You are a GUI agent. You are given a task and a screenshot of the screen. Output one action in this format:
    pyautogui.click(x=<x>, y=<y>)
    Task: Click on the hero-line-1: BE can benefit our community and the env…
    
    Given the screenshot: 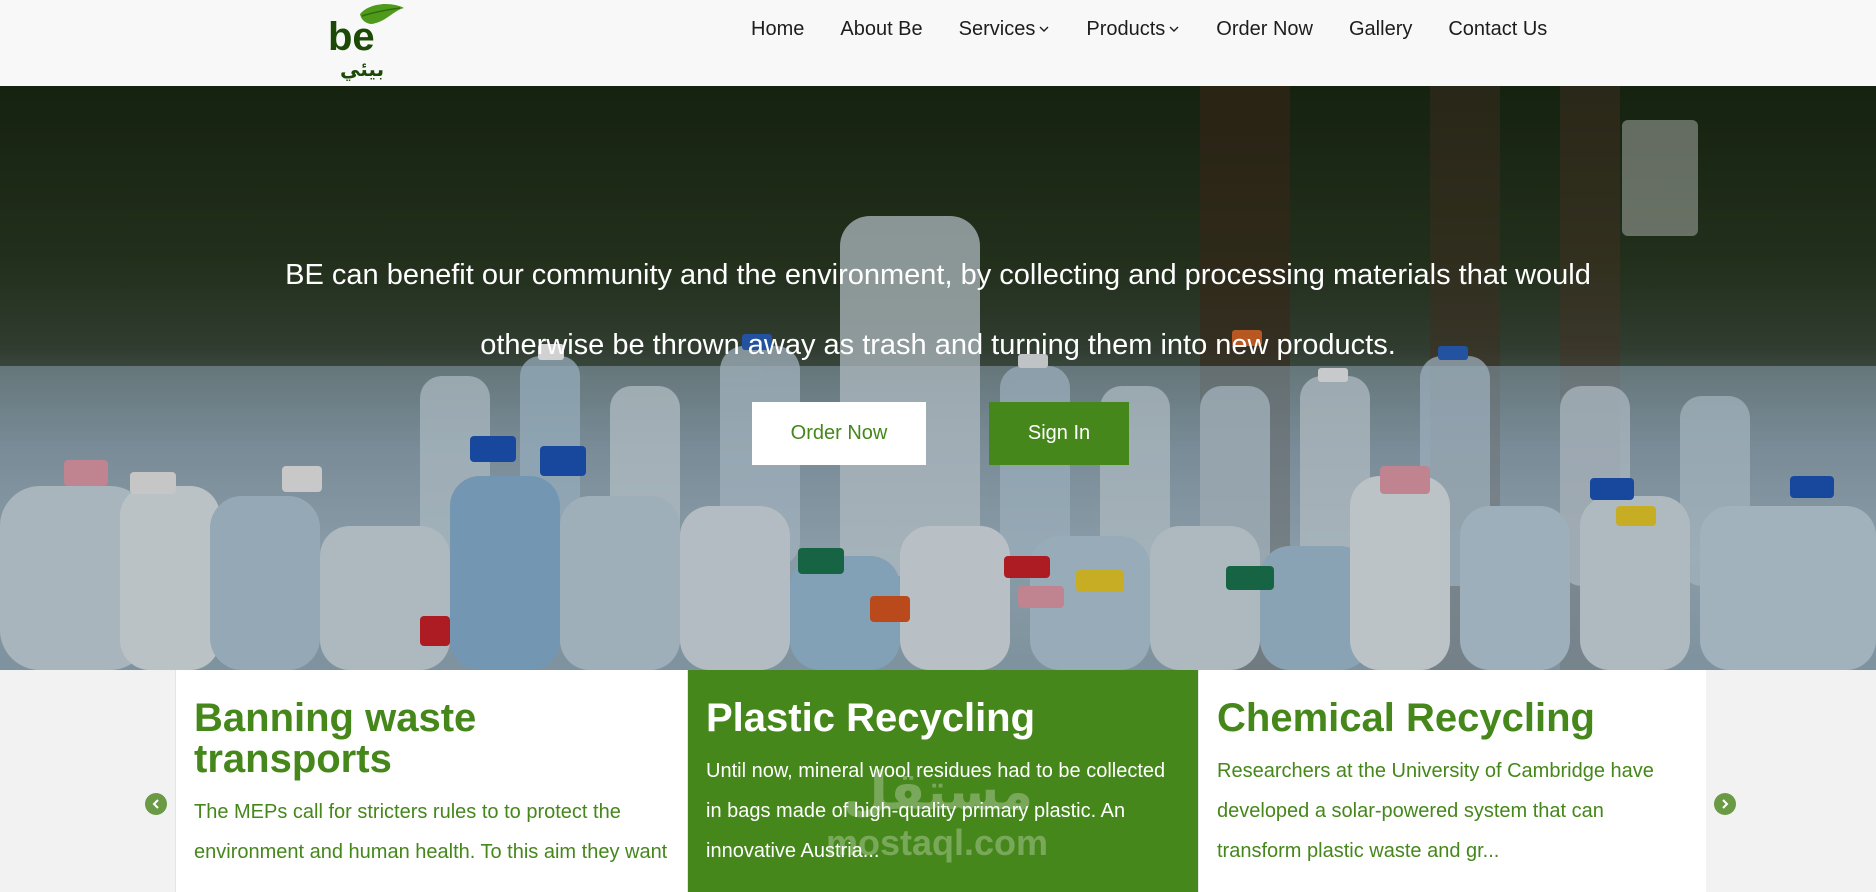 What is the action you would take?
    pyautogui.click(x=938, y=275)
    